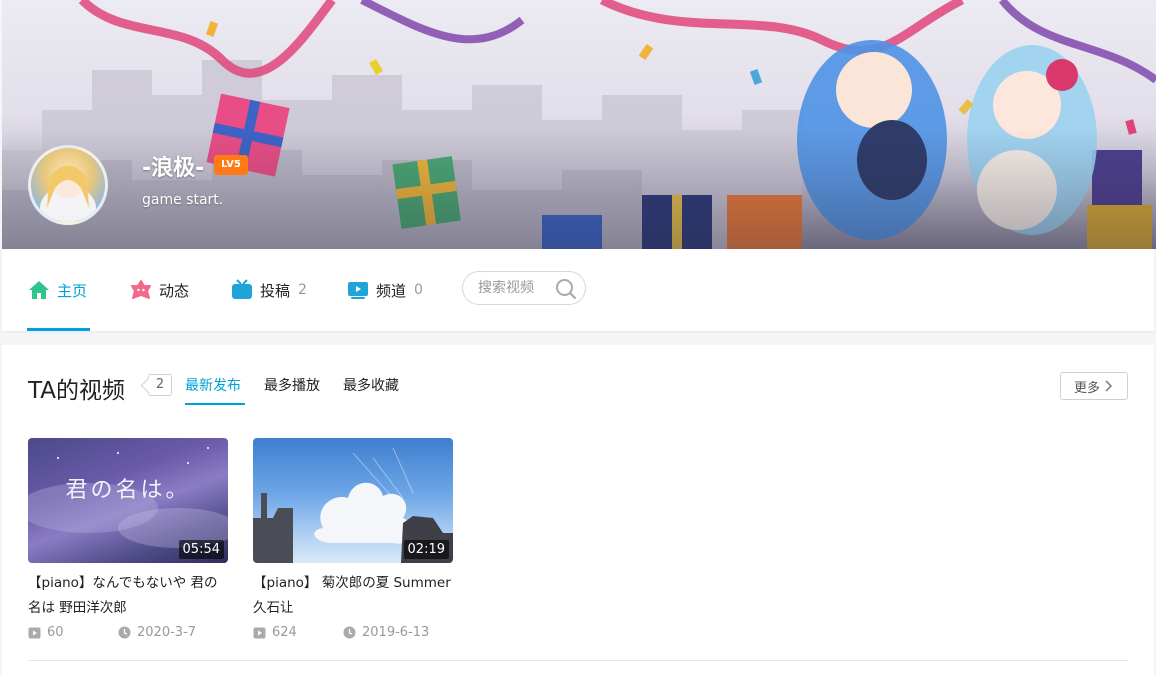 The height and width of the screenshot is (675, 1156). I want to click on upload-date-value: 2020-3-7, so click(167, 632).